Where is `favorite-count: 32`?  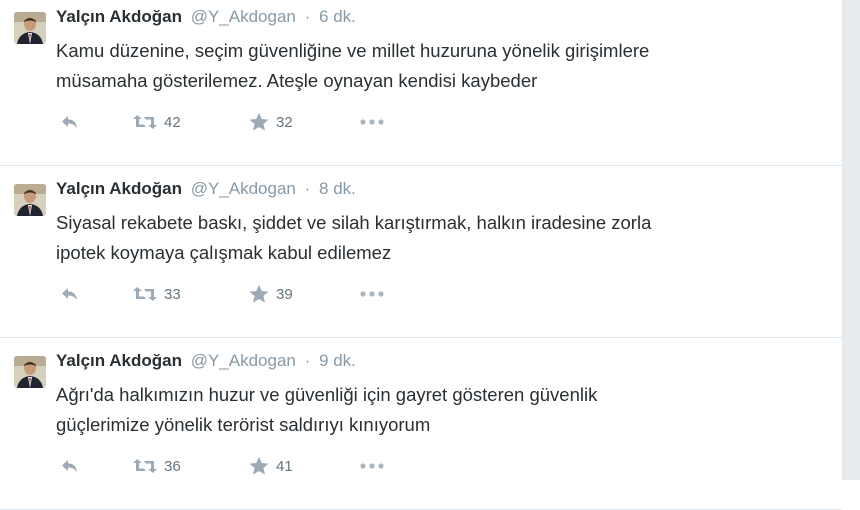
favorite-count: 32 is located at coordinates (284, 122).